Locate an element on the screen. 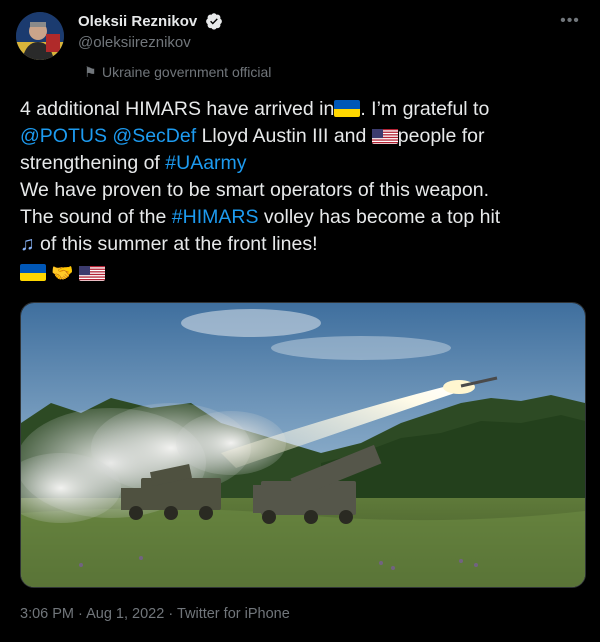 The width and height of the screenshot is (600, 642). mention-potus: @POTUS is located at coordinates (63, 136).